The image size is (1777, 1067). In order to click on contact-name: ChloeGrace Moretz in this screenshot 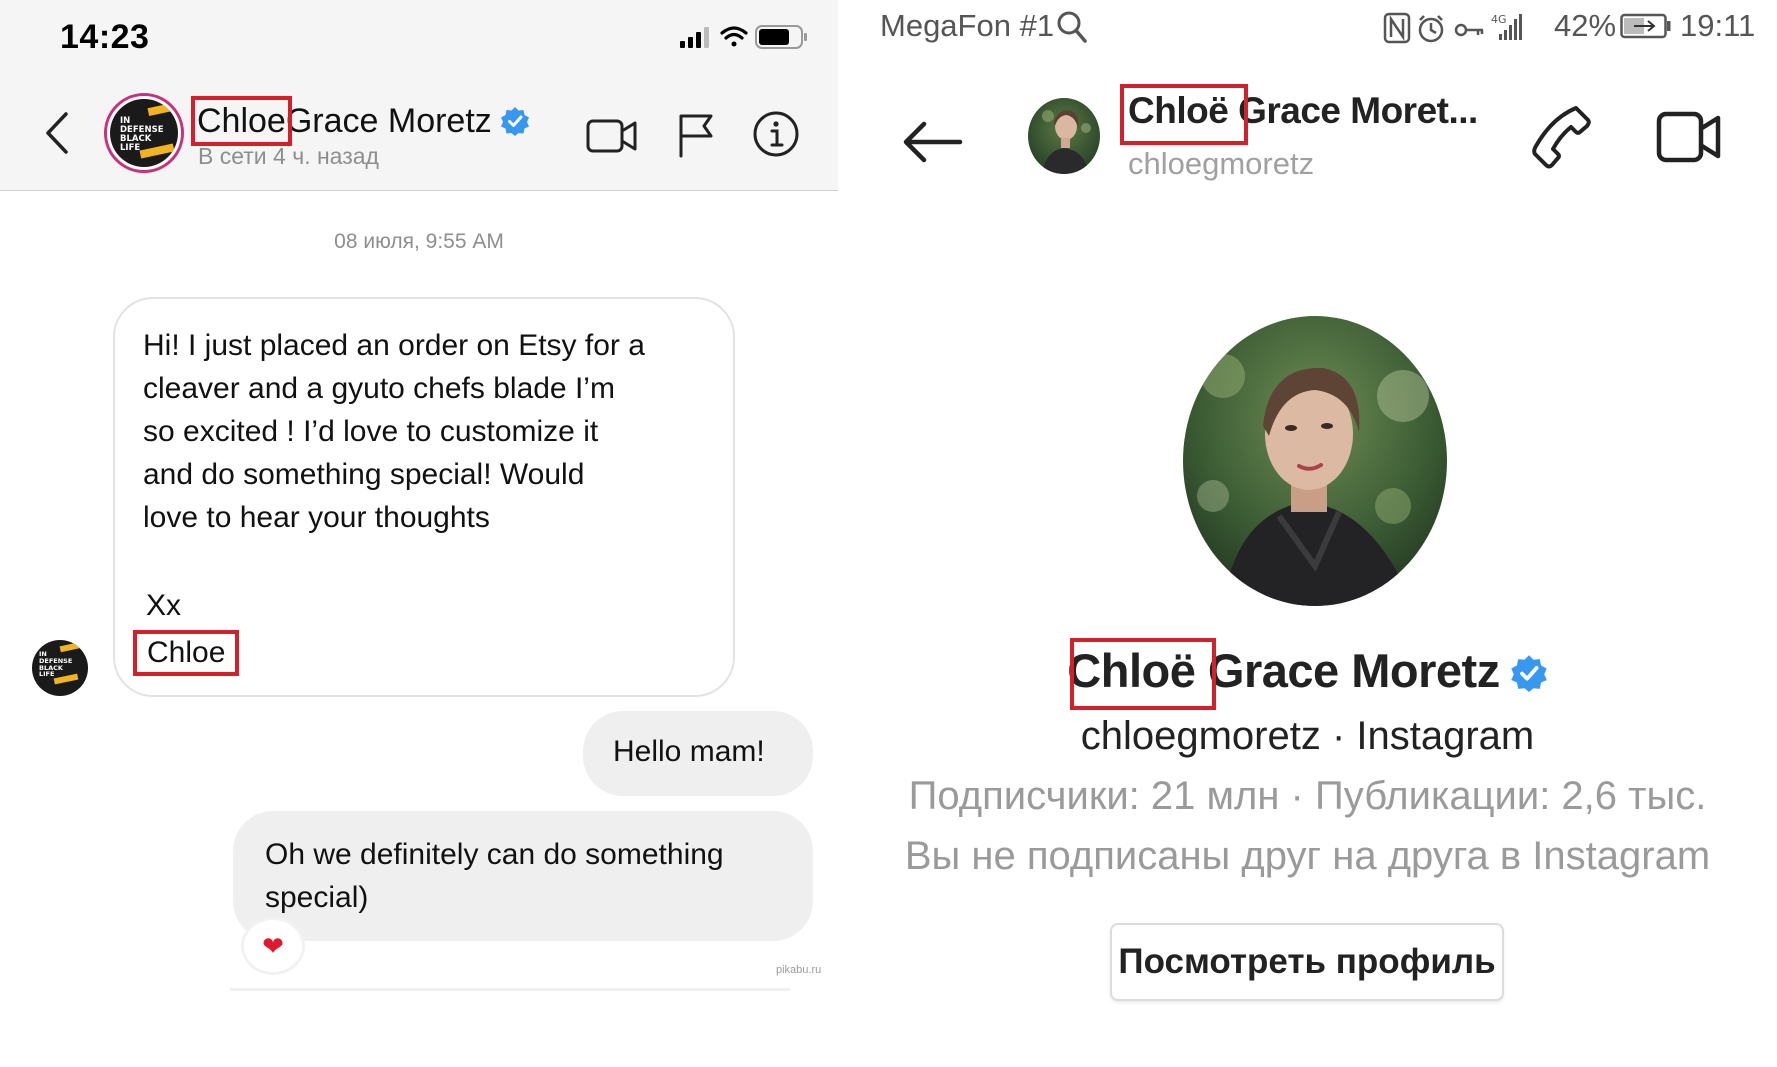, I will do `click(360, 120)`.